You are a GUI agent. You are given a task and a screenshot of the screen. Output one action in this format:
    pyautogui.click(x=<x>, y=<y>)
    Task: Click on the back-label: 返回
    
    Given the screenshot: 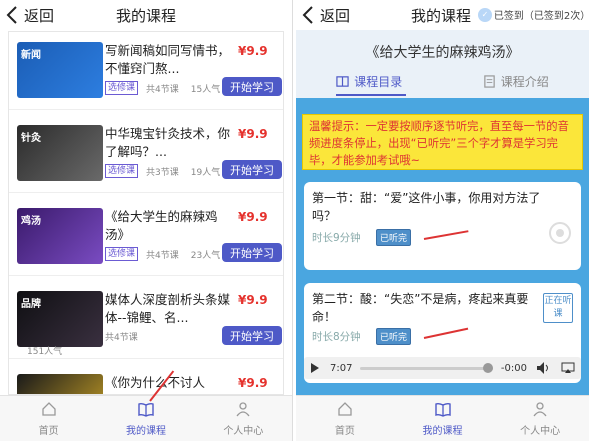 What is the action you would take?
    pyautogui.click(x=335, y=15)
    